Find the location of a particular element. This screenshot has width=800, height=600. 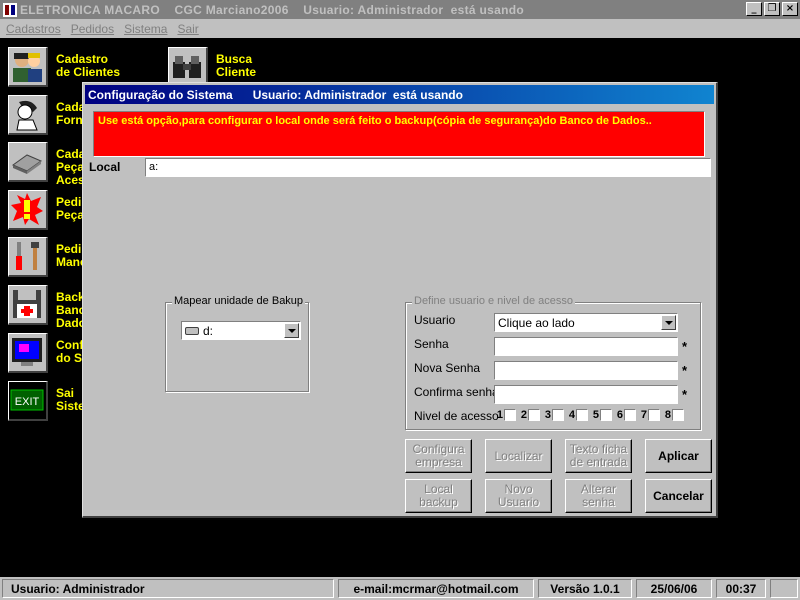

level-number: 7 is located at coordinates (643, 415).